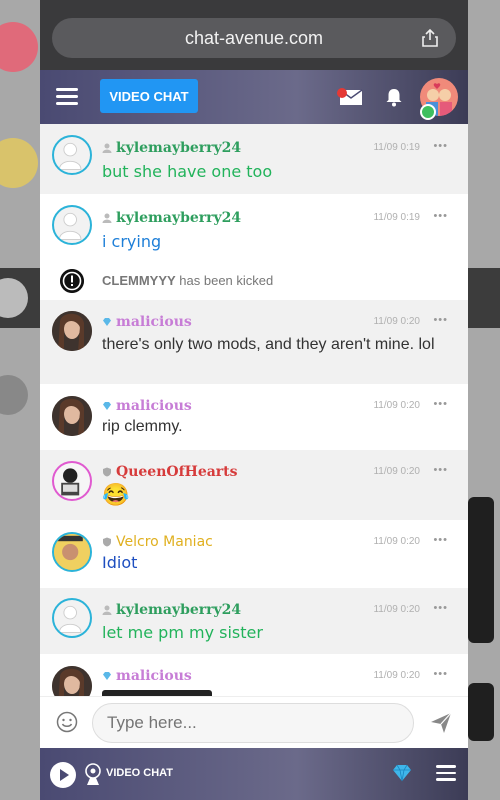 Image resolution: width=500 pixels, height=800 pixels. I want to click on message-composer, so click(254, 722).